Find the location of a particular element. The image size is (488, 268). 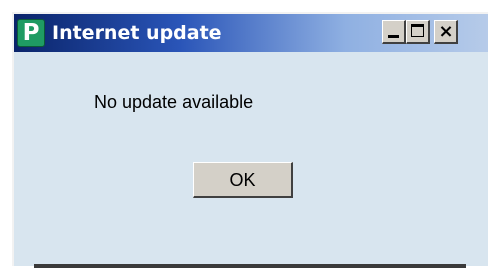

maximize-button is located at coordinates (418, 32).